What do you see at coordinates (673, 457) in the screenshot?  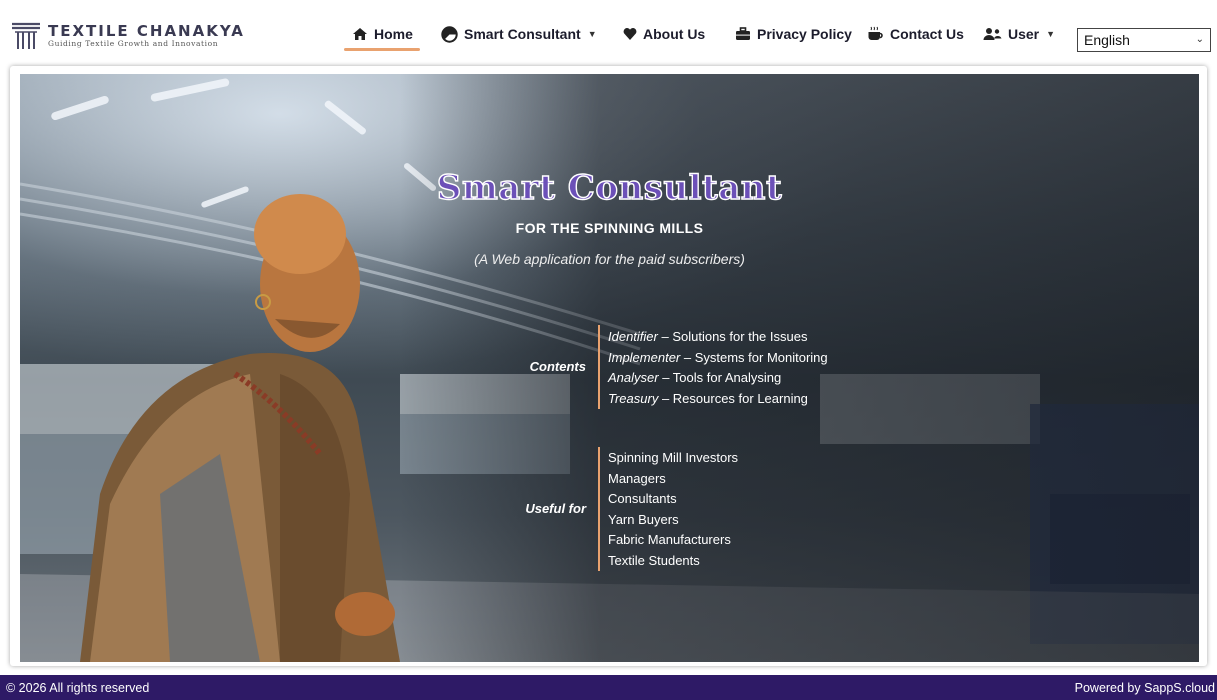 I see `list-item: Spinning Mill Investors` at bounding box center [673, 457].